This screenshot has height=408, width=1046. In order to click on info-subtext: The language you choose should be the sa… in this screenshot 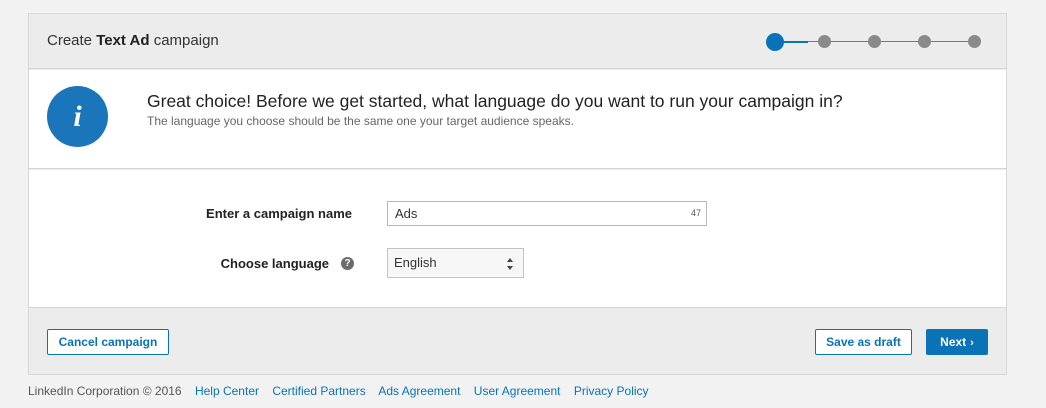, I will do `click(360, 121)`.